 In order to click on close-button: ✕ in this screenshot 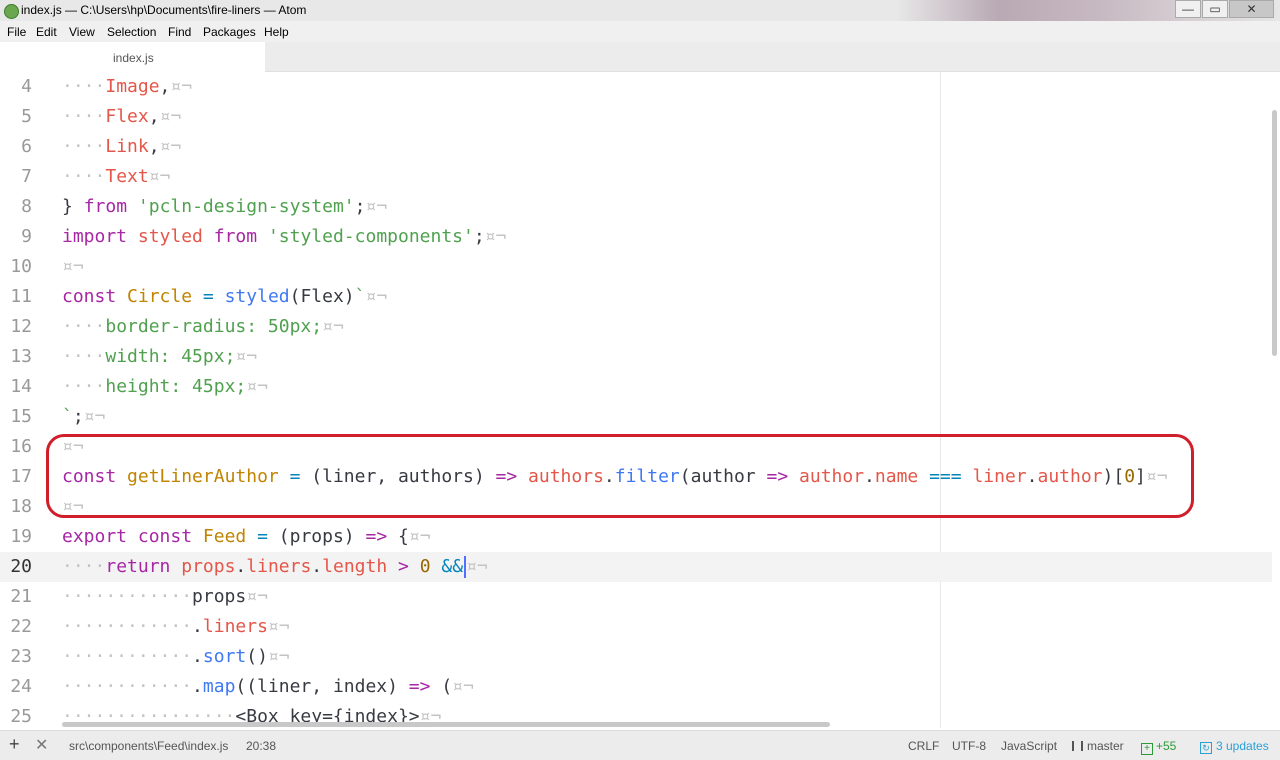, I will do `click(1251, 9)`.